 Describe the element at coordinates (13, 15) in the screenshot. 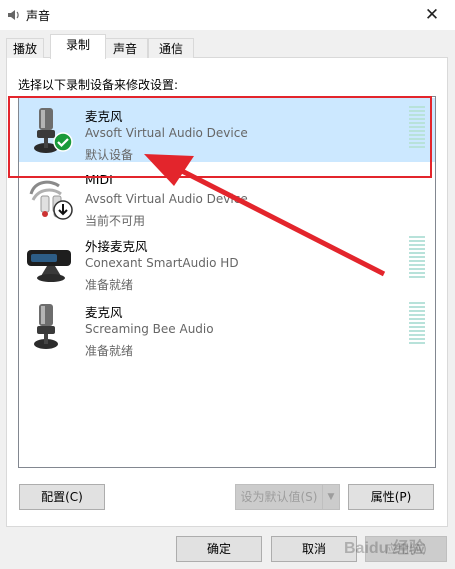

I see `speaker-icon` at that location.